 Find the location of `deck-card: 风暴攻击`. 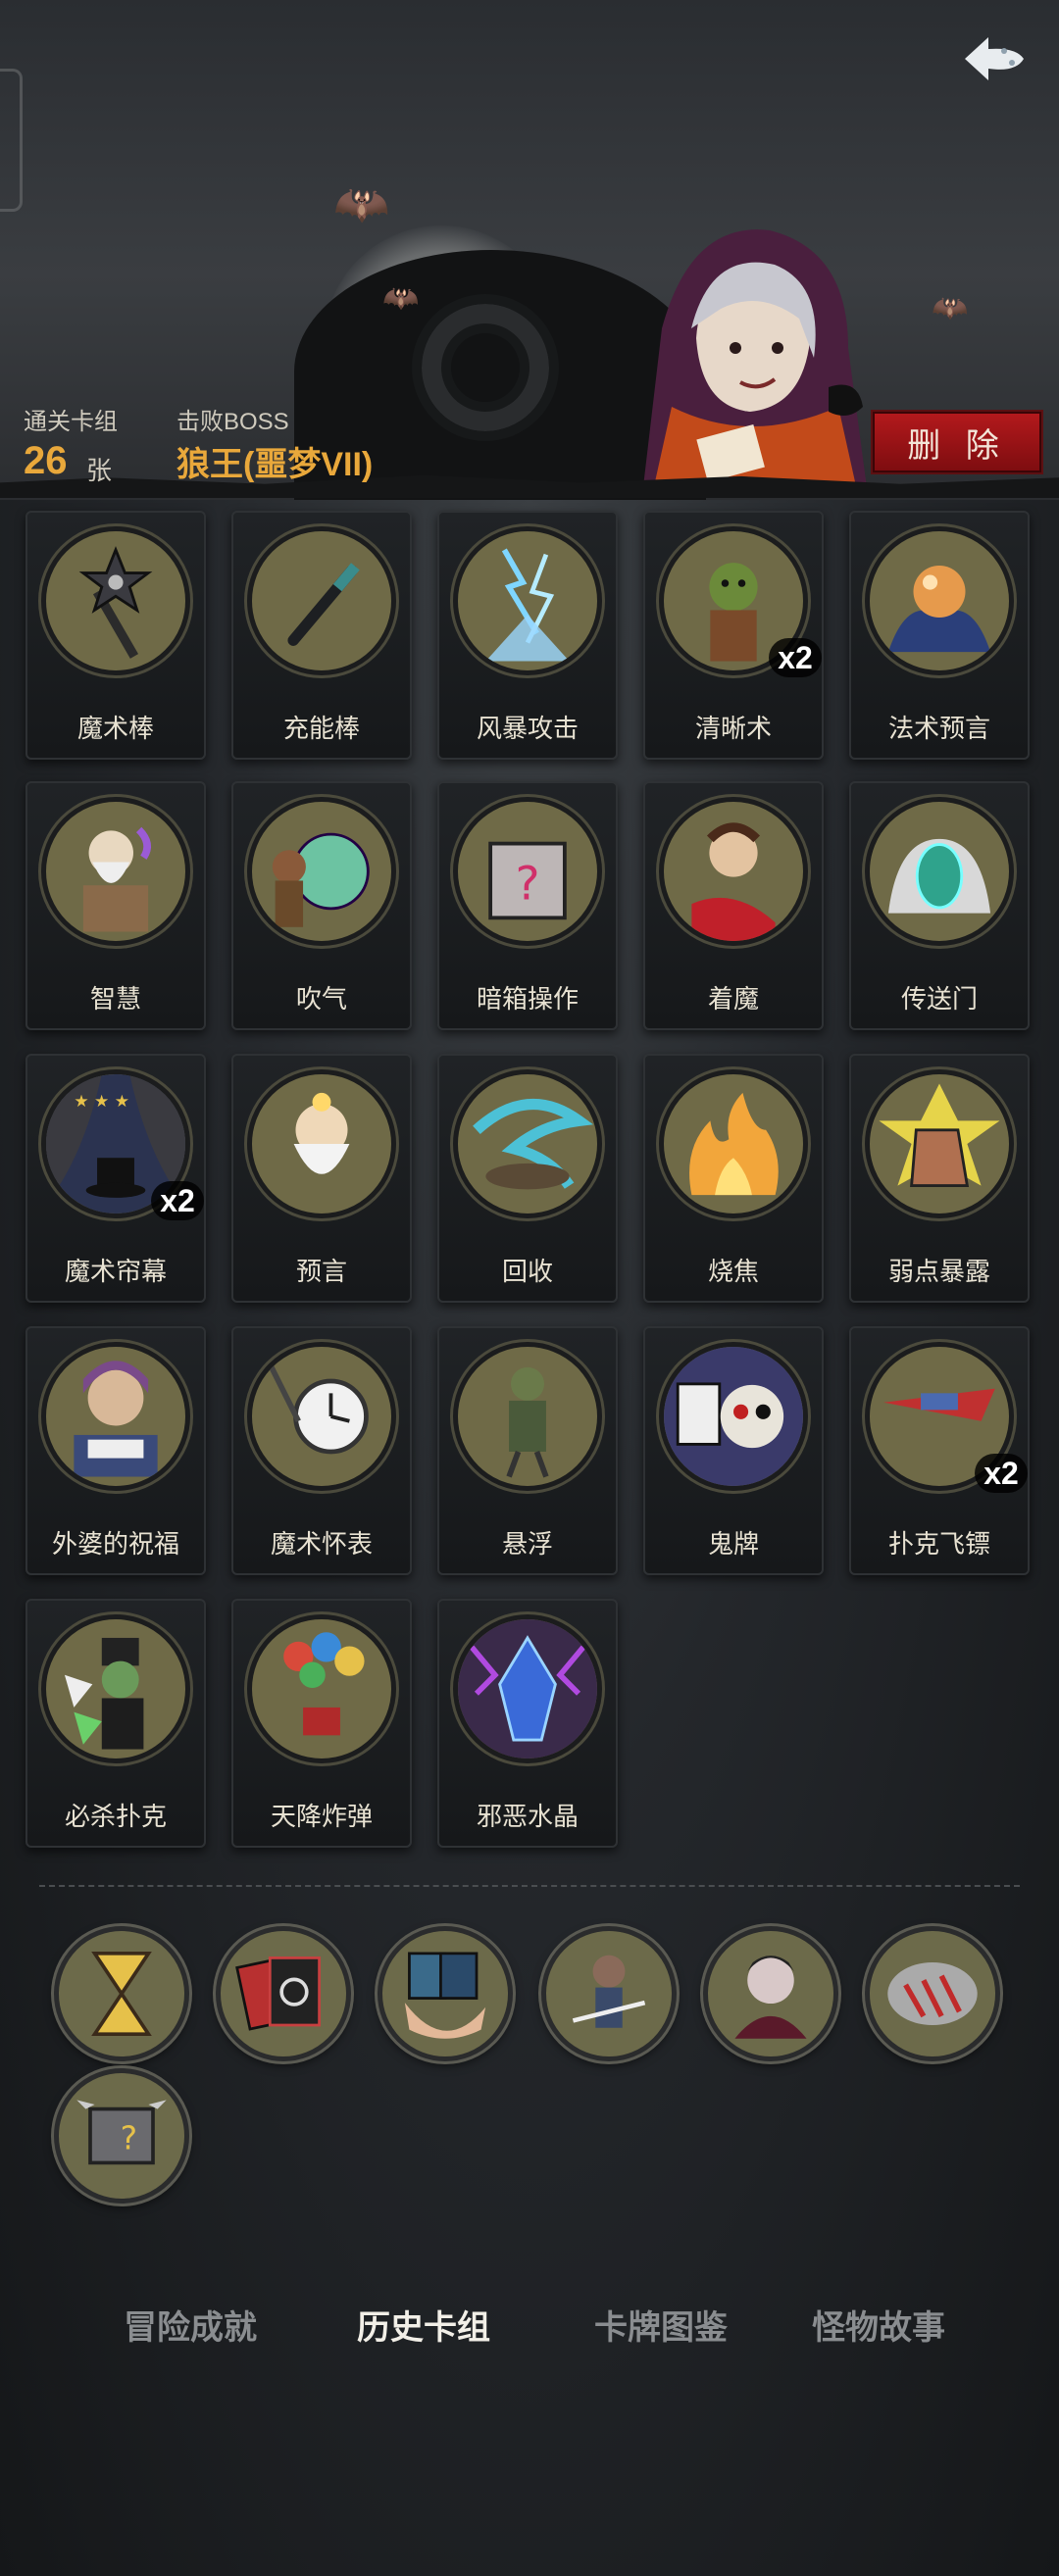

deck-card: 风暴攻击 is located at coordinates (527, 635).